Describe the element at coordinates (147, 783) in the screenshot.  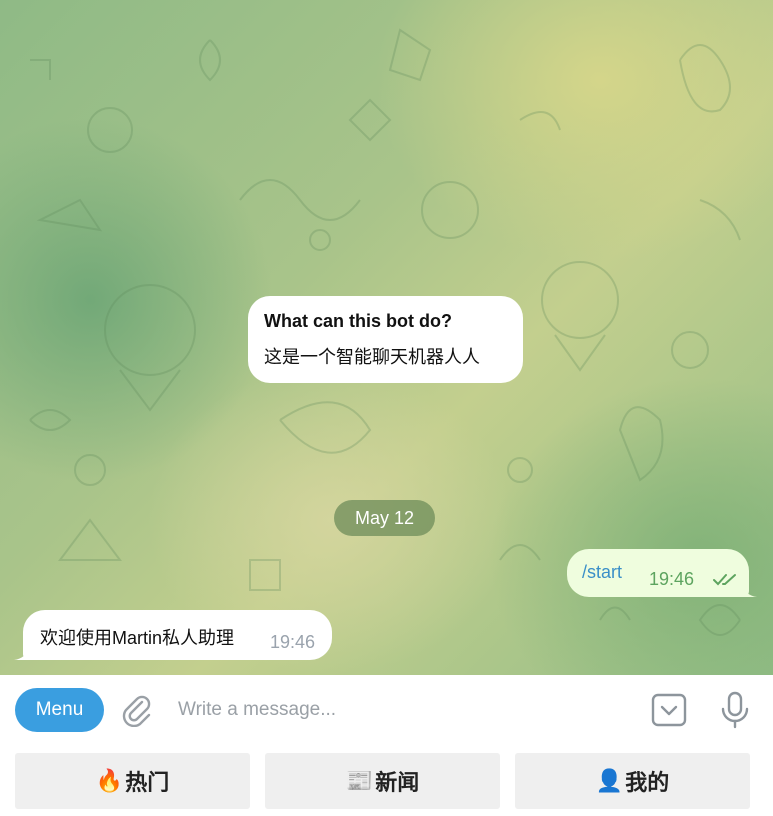
I see `keyboard-button-label: 热门` at that location.